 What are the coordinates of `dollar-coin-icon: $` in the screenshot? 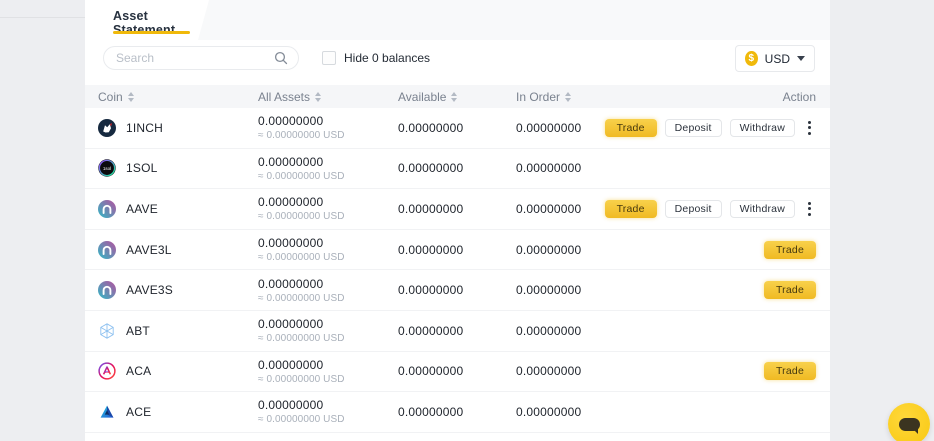 It's located at (751, 58).